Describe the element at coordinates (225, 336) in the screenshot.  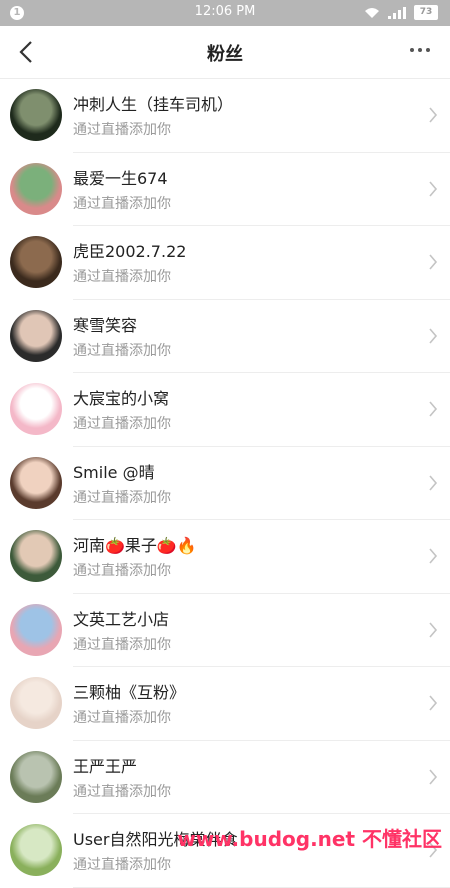
I see `follower-row: 寒雪笑容通过直播添加你` at that location.